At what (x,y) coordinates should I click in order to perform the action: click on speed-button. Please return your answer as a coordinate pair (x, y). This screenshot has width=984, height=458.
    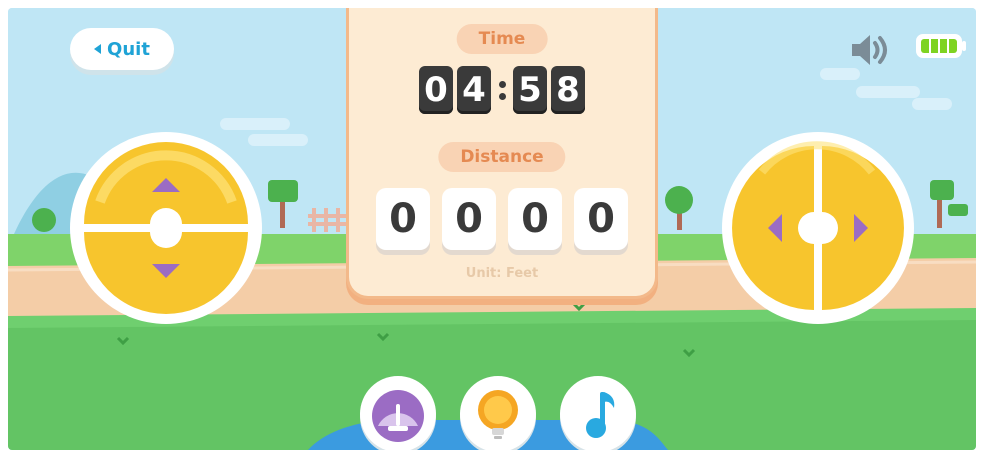
    Looking at the image, I should click on (398, 413).